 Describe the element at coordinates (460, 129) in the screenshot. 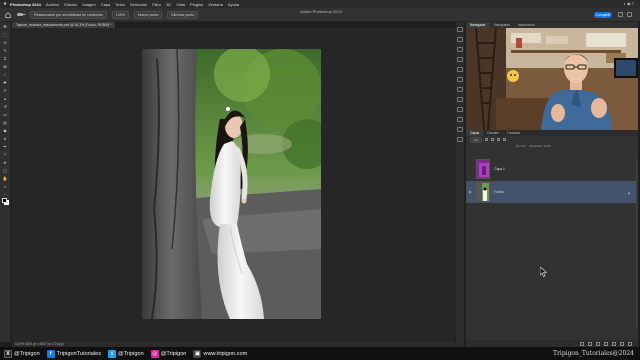

I see `actions-panel-icon` at that location.